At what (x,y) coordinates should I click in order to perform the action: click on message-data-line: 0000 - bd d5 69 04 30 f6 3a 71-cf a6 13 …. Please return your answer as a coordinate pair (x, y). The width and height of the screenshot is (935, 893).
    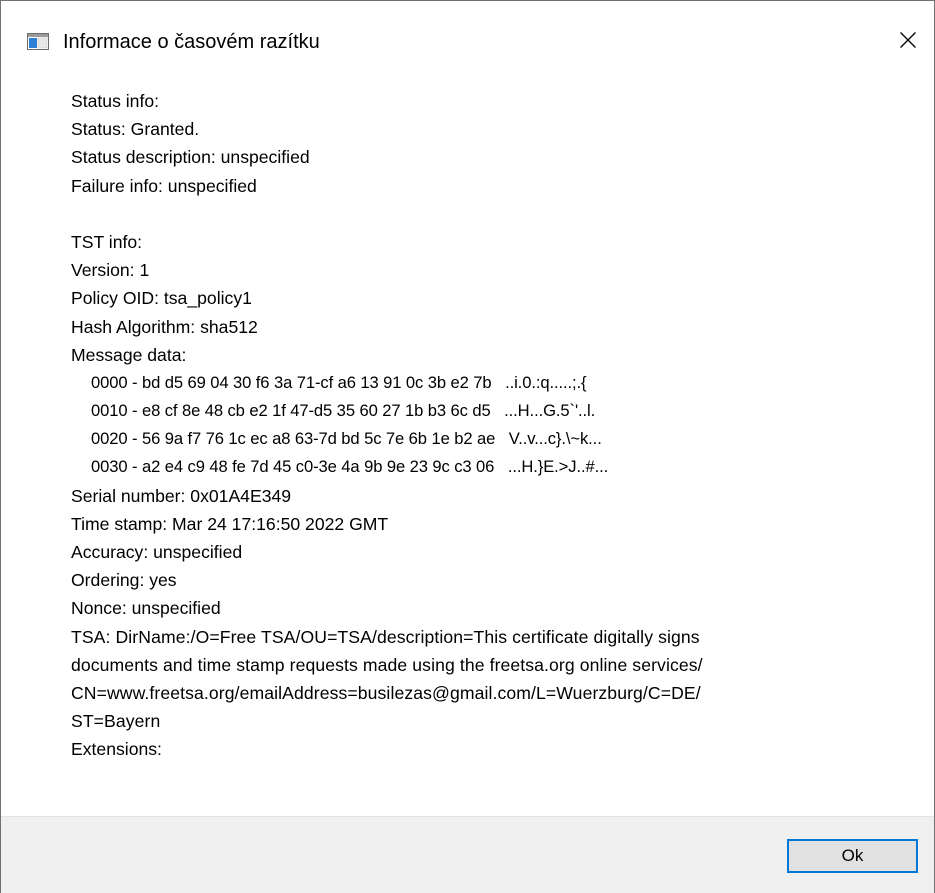
    Looking at the image, I should click on (339, 382).